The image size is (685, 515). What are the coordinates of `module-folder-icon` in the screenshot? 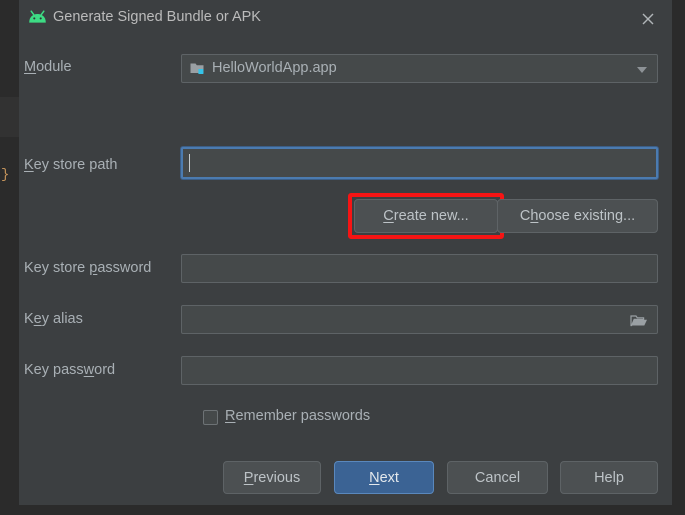 It's located at (198, 68).